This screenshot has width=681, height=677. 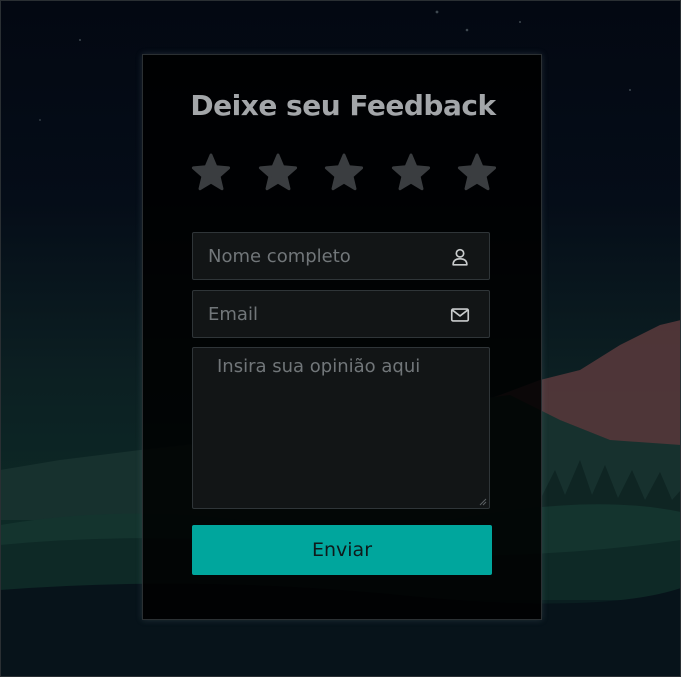 What do you see at coordinates (343, 105) in the screenshot?
I see `page-title: Deixe seu Feedback` at bounding box center [343, 105].